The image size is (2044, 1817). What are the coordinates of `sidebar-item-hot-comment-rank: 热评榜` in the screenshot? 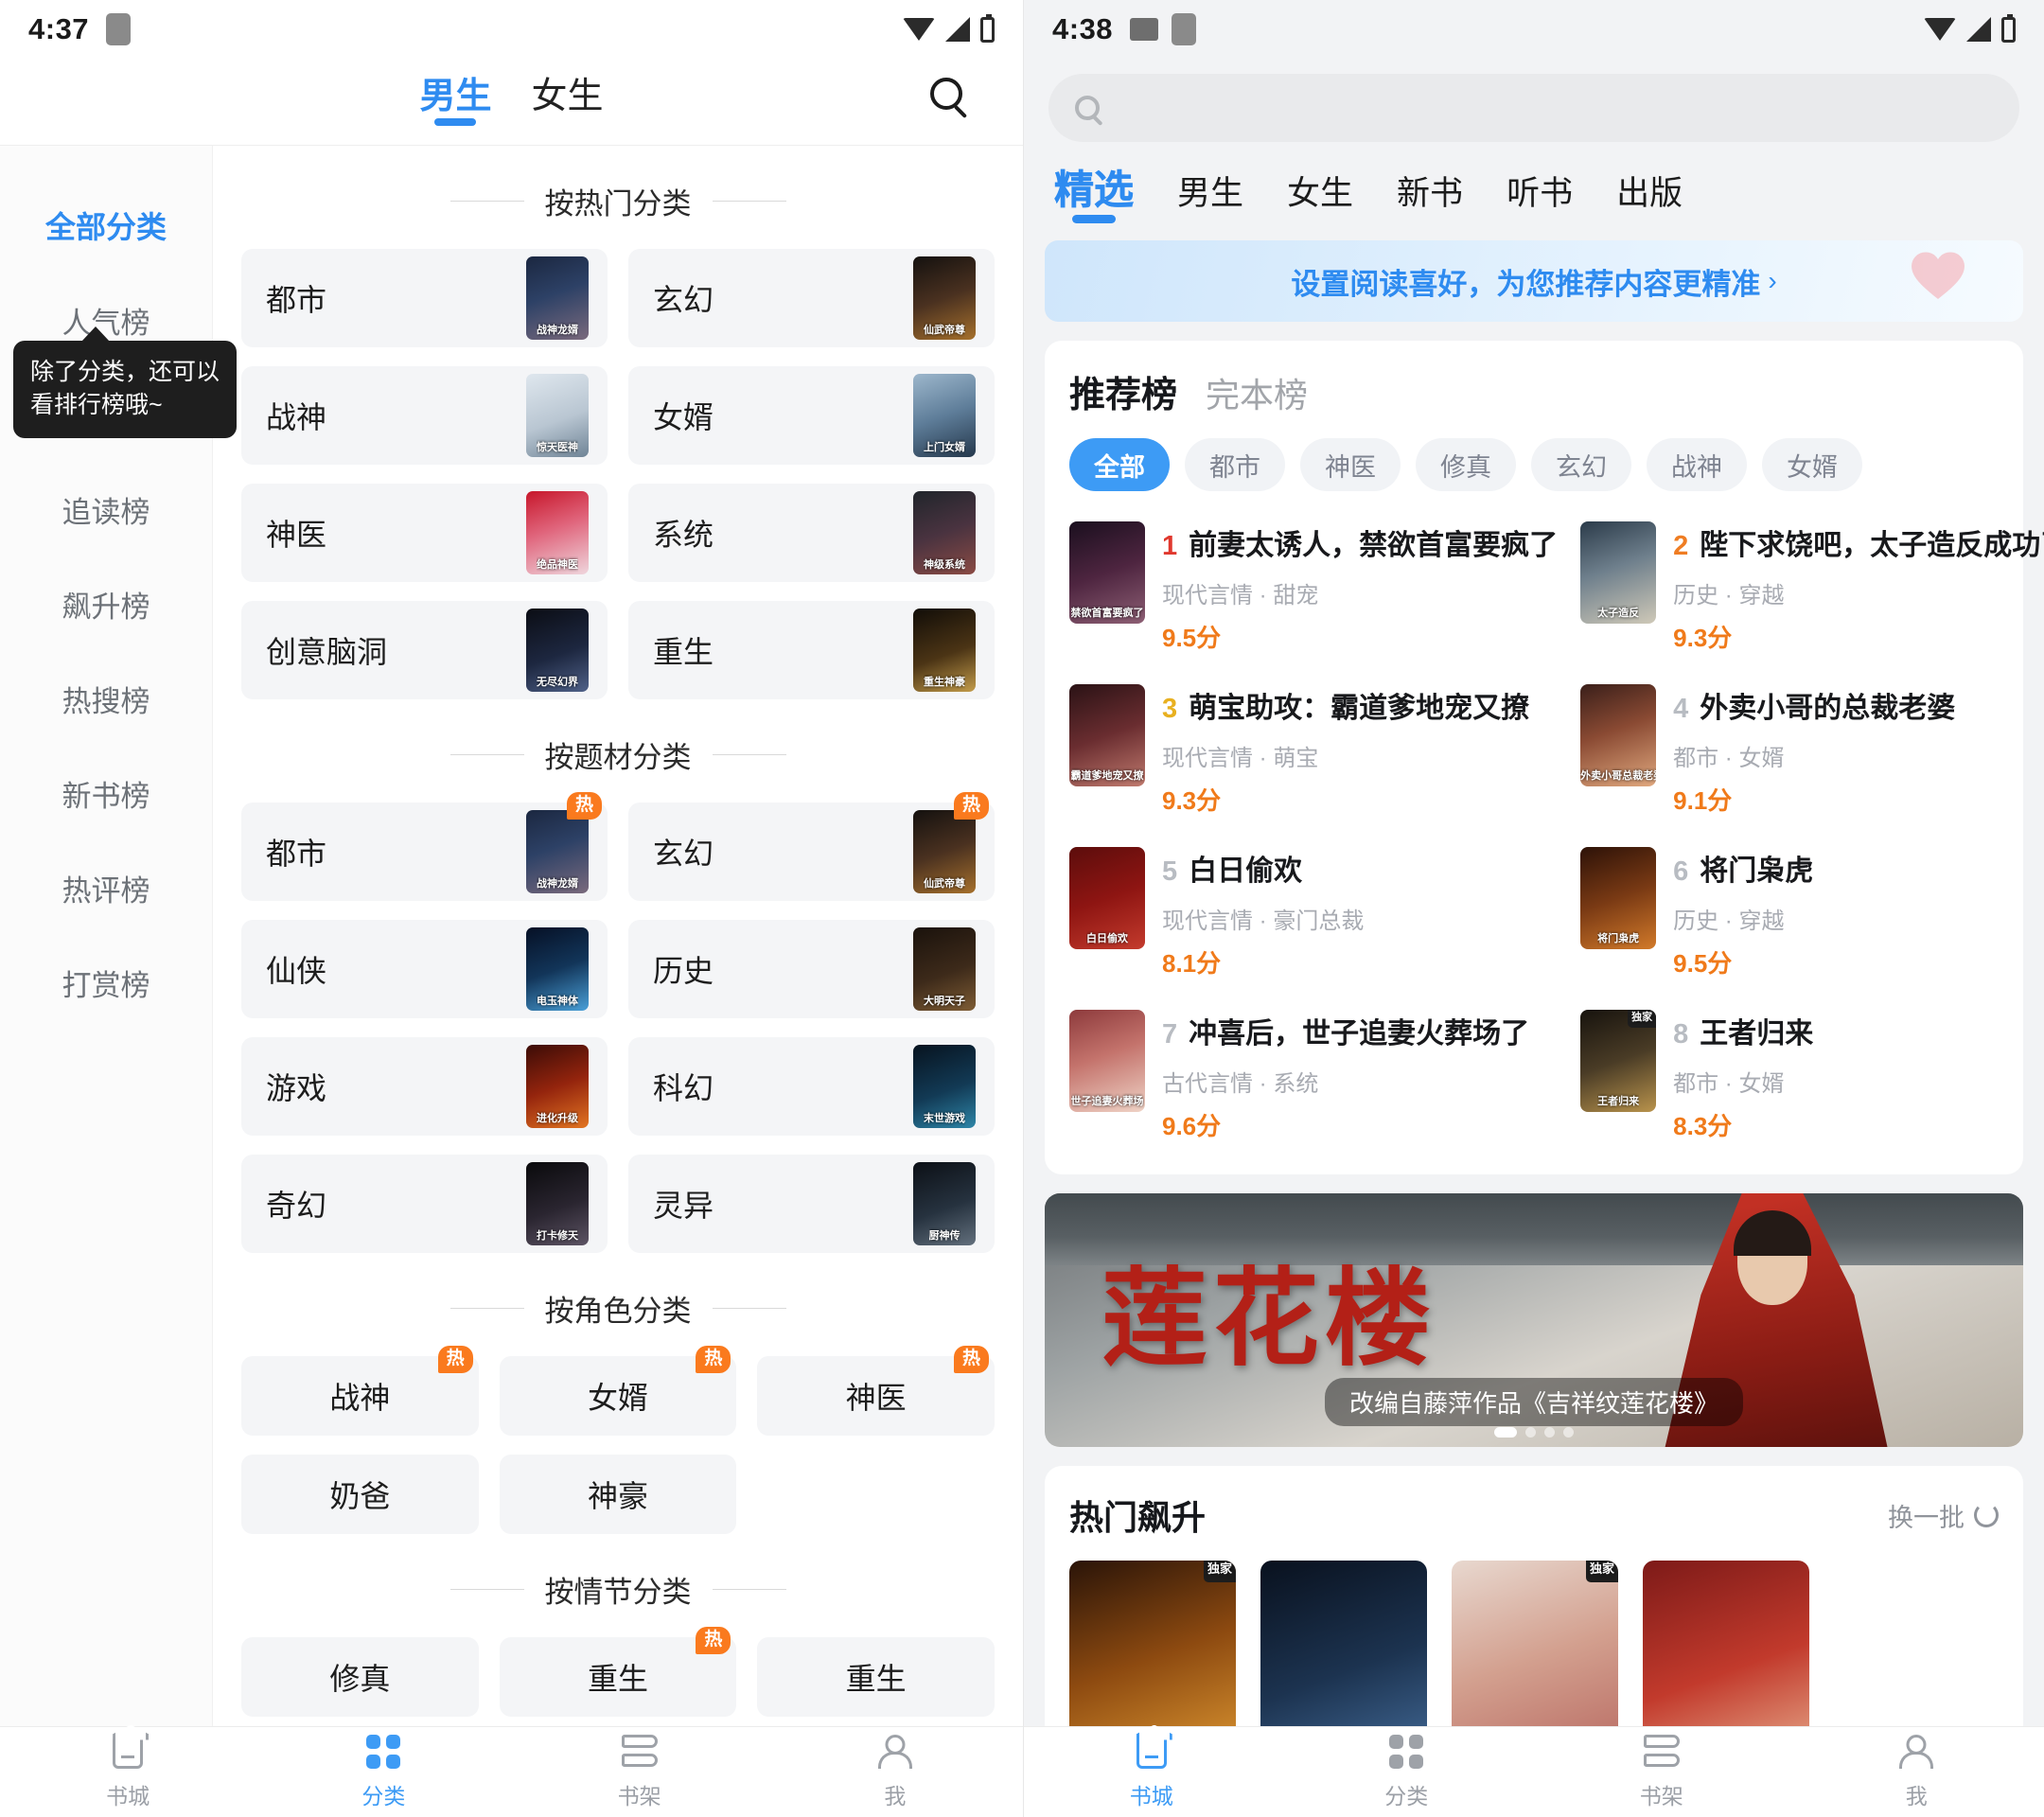 It's located at (106, 887).